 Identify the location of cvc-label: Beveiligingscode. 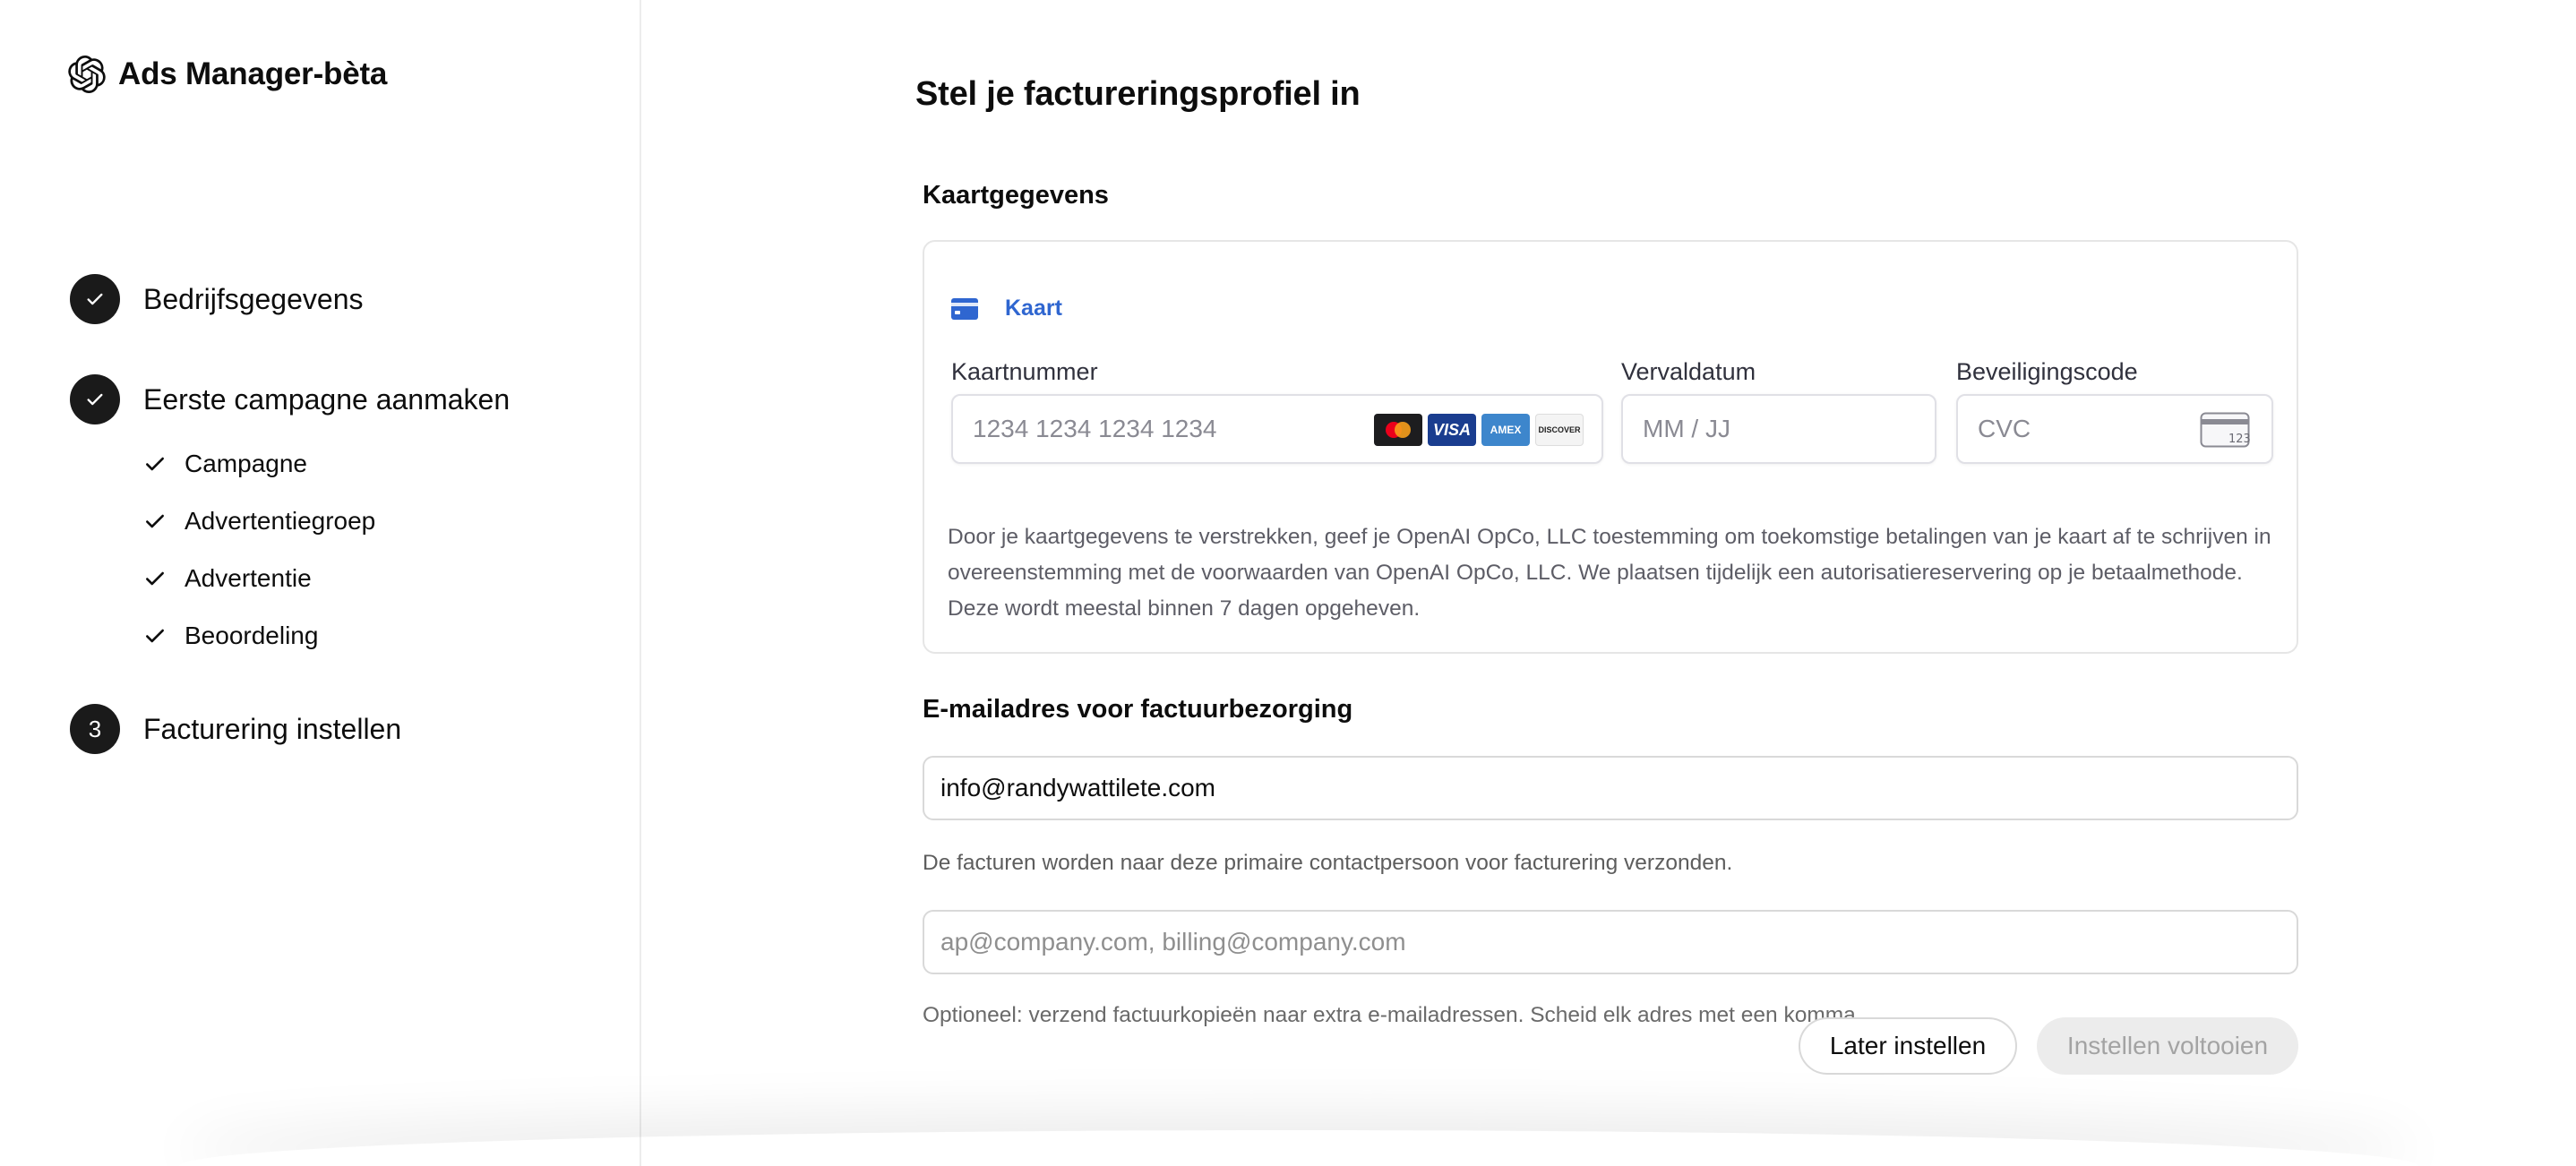
(2047, 371).